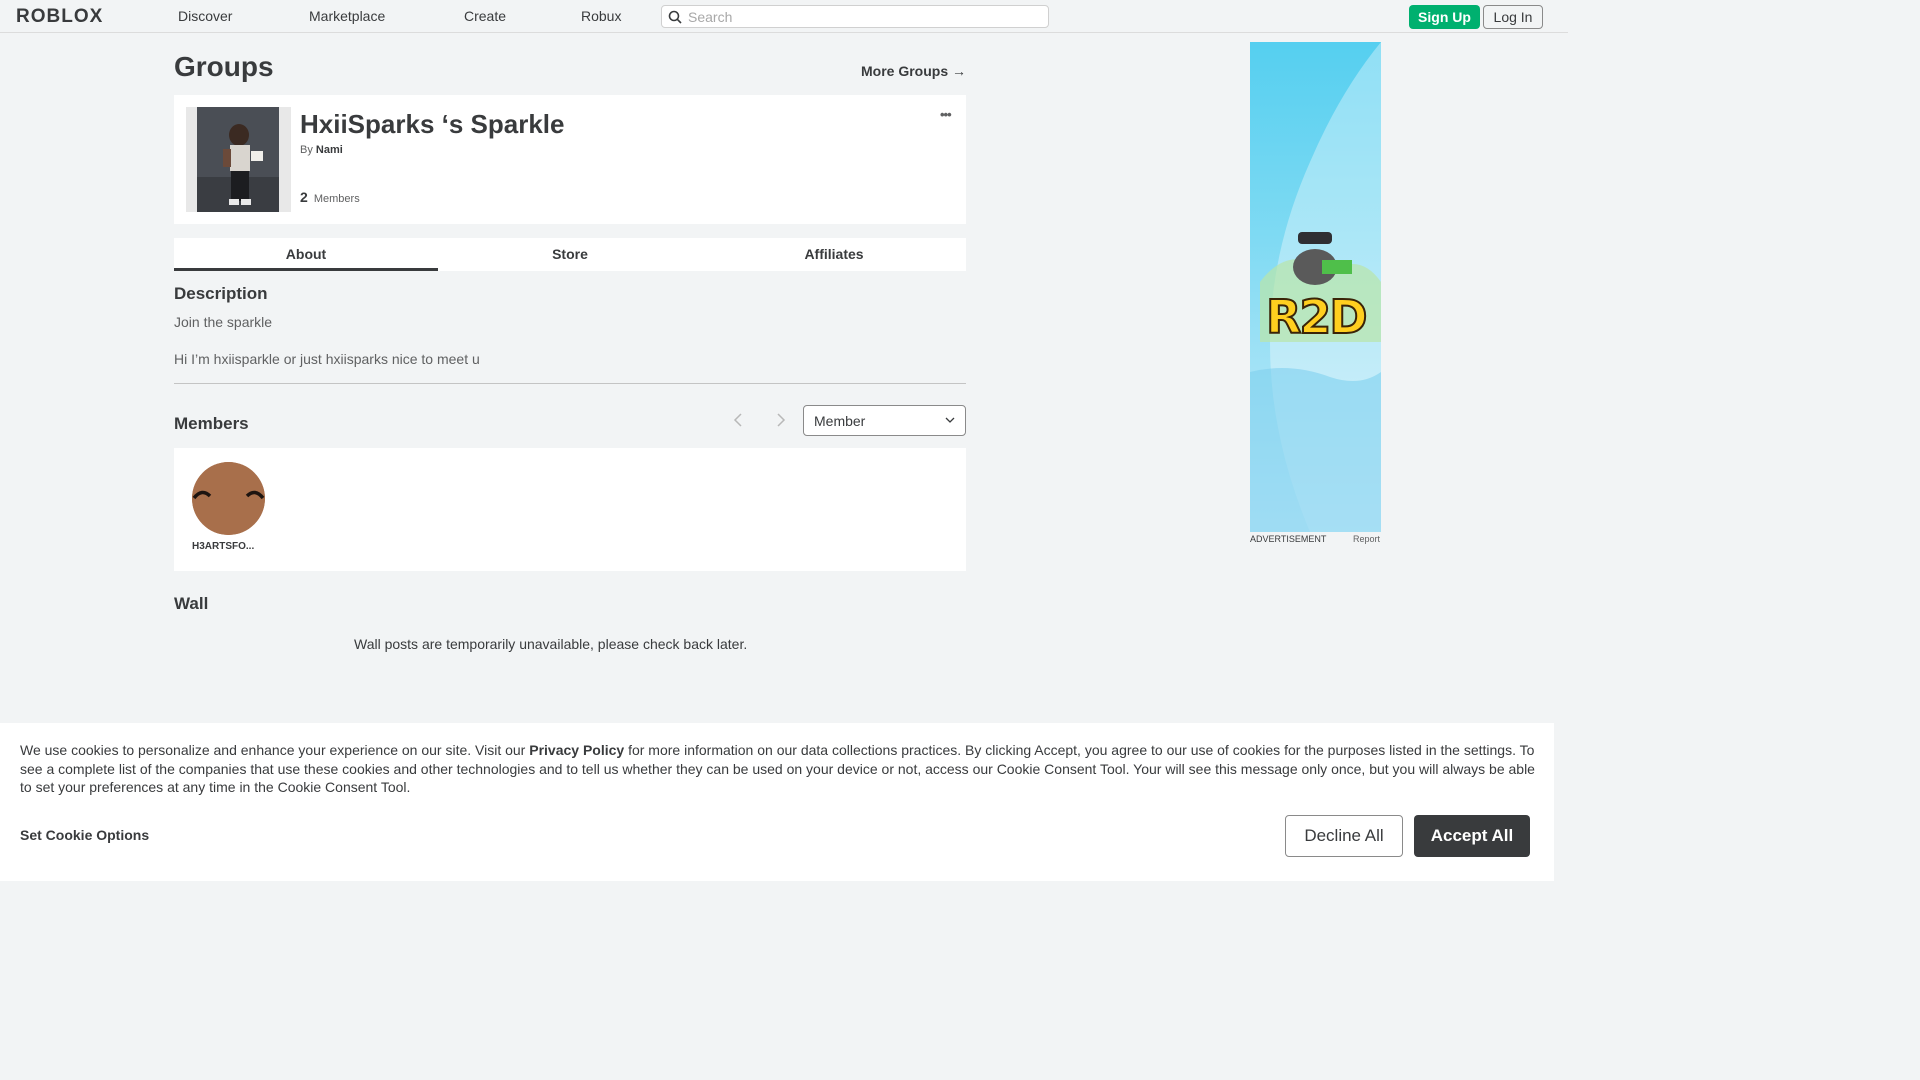 This screenshot has height=1080, width=1920. I want to click on group-emblem-image, so click(238, 159).